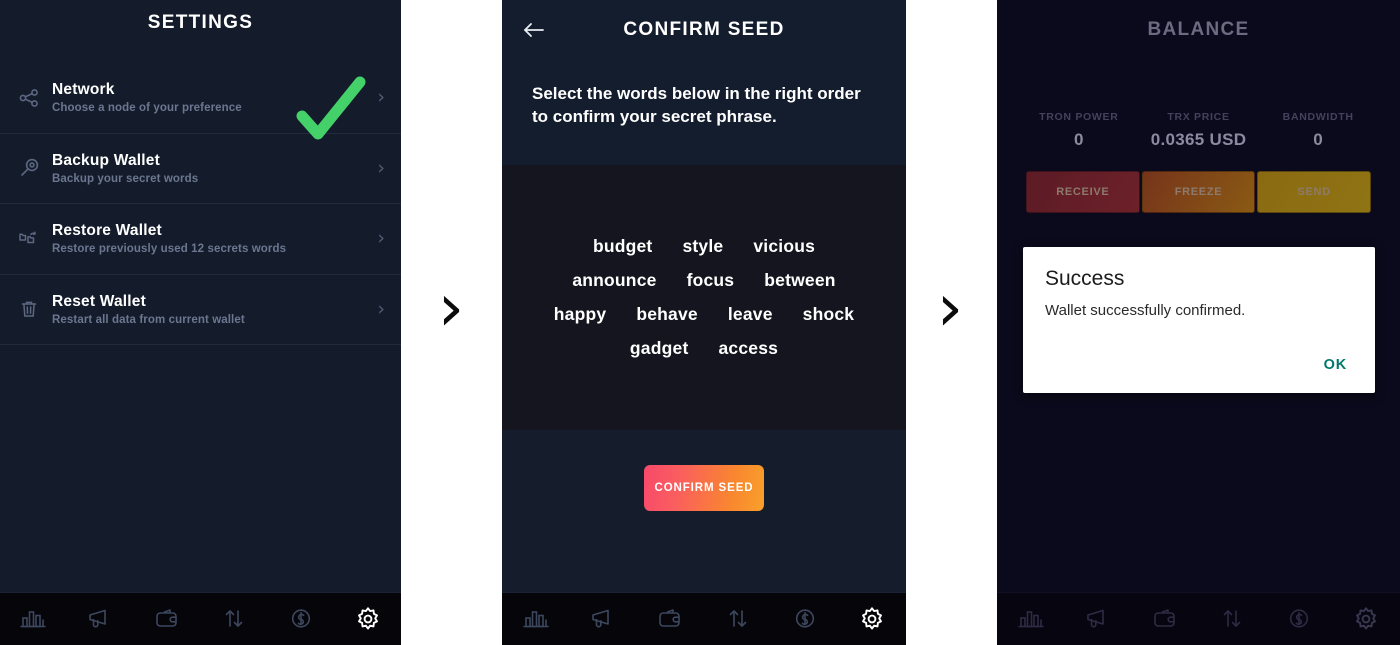 The width and height of the screenshot is (1400, 645). What do you see at coordinates (1085, 278) in the screenshot?
I see `dialog-title: Success` at bounding box center [1085, 278].